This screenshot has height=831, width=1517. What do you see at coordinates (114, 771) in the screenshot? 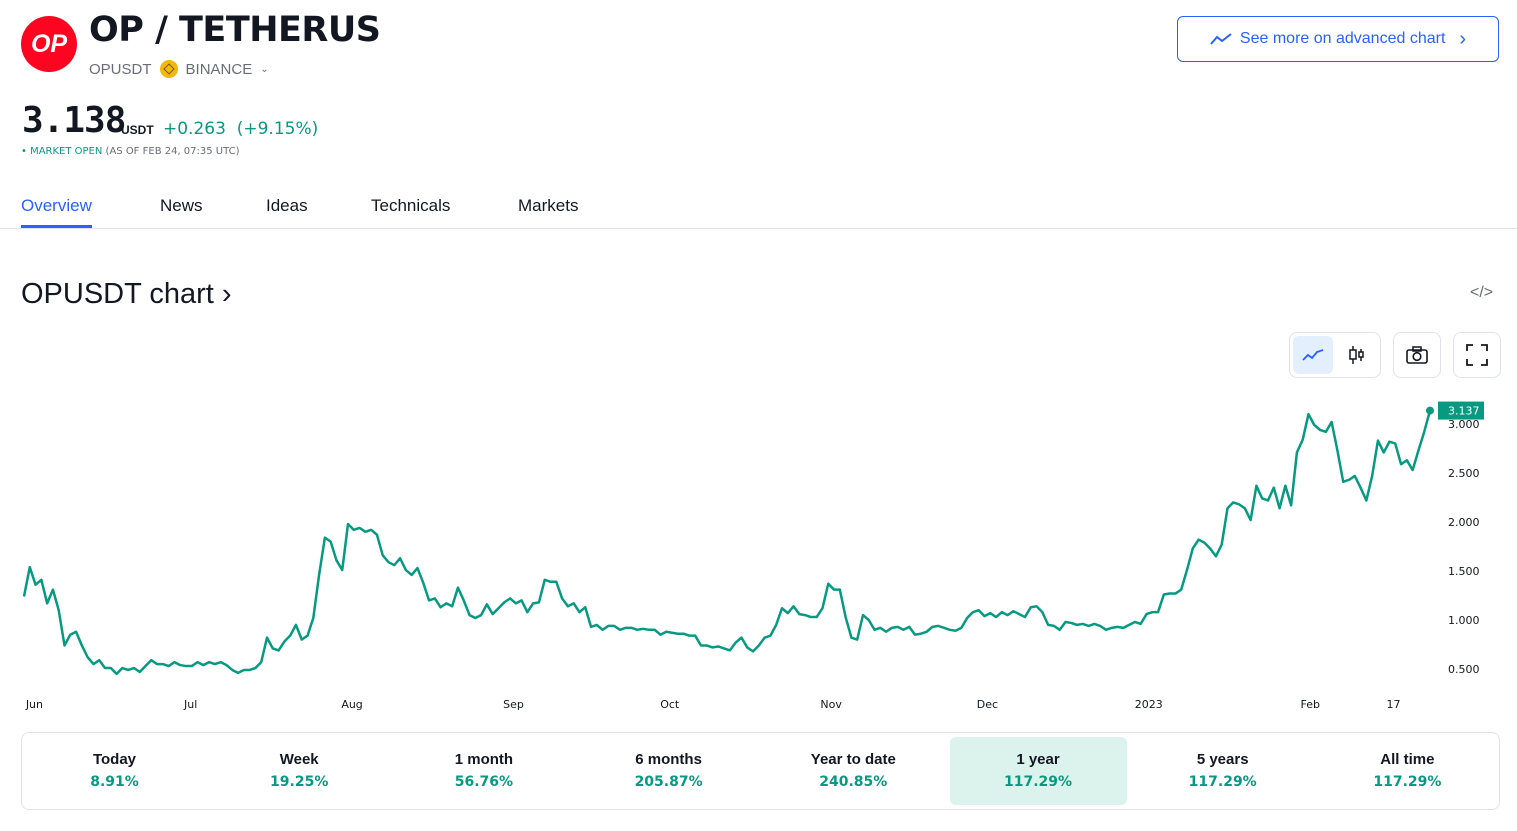
I see `period-today: Today 8.91%` at bounding box center [114, 771].